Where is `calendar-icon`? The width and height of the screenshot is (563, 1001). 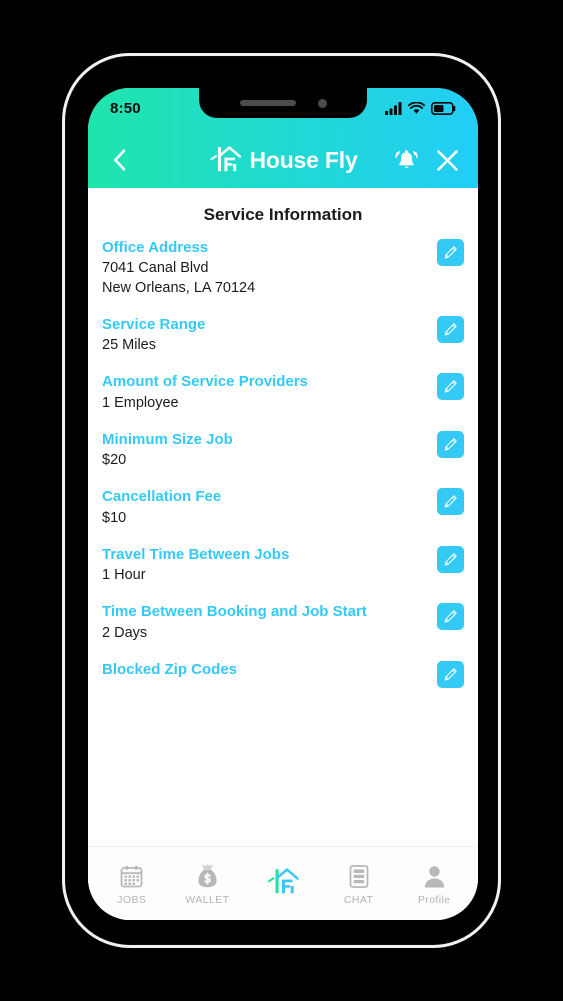
calendar-icon is located at coordinates (131, 876).